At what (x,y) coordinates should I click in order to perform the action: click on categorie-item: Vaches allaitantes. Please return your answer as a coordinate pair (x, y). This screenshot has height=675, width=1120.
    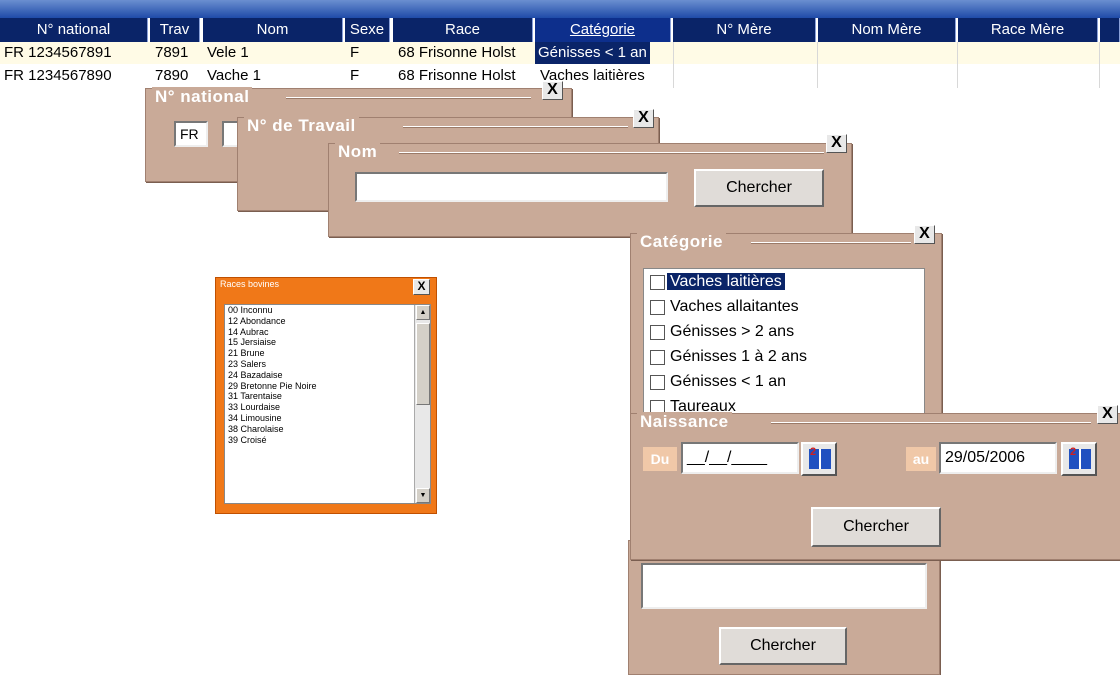
    Looking at the image, I should click on (784, 306).